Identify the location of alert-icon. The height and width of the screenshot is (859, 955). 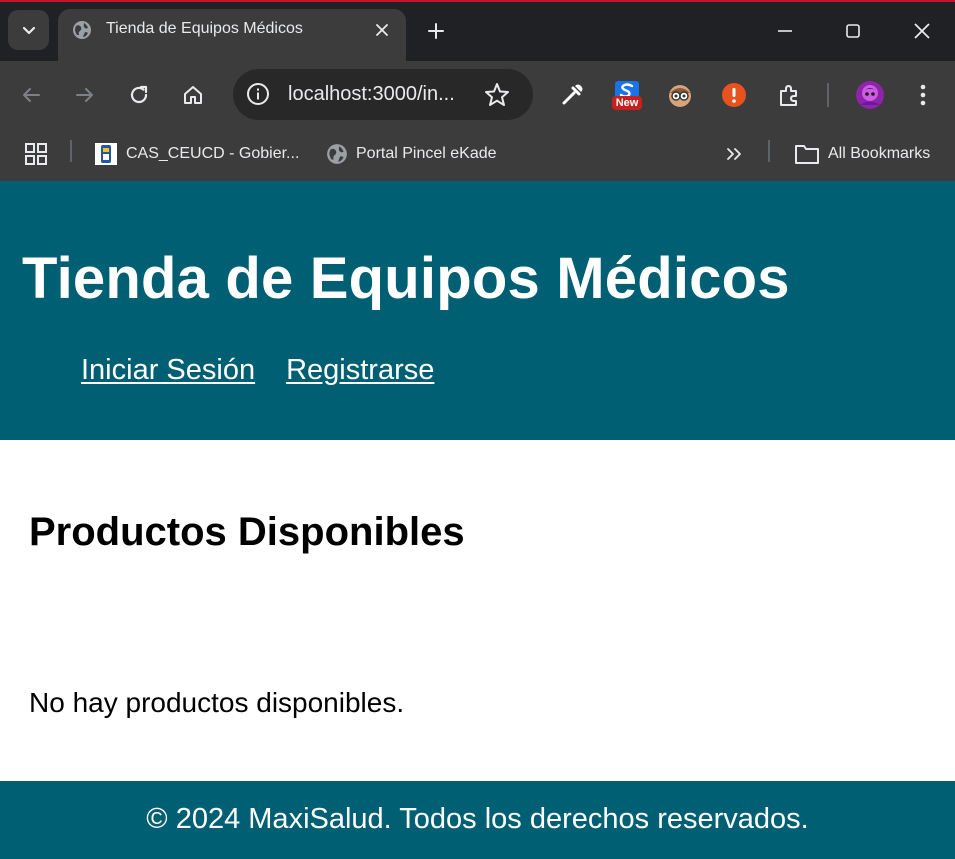
(734, 95).